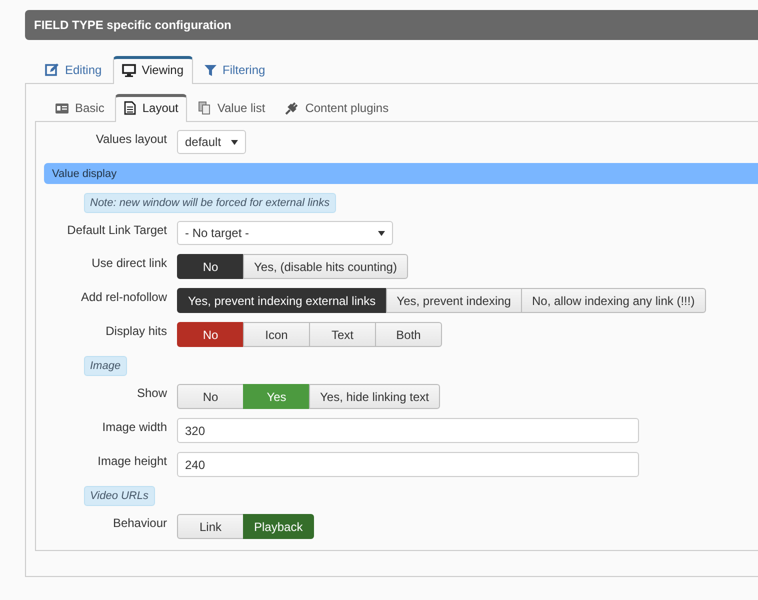 The image size is (758, 600). I want to click on input-field: 240, so click(408, 464).